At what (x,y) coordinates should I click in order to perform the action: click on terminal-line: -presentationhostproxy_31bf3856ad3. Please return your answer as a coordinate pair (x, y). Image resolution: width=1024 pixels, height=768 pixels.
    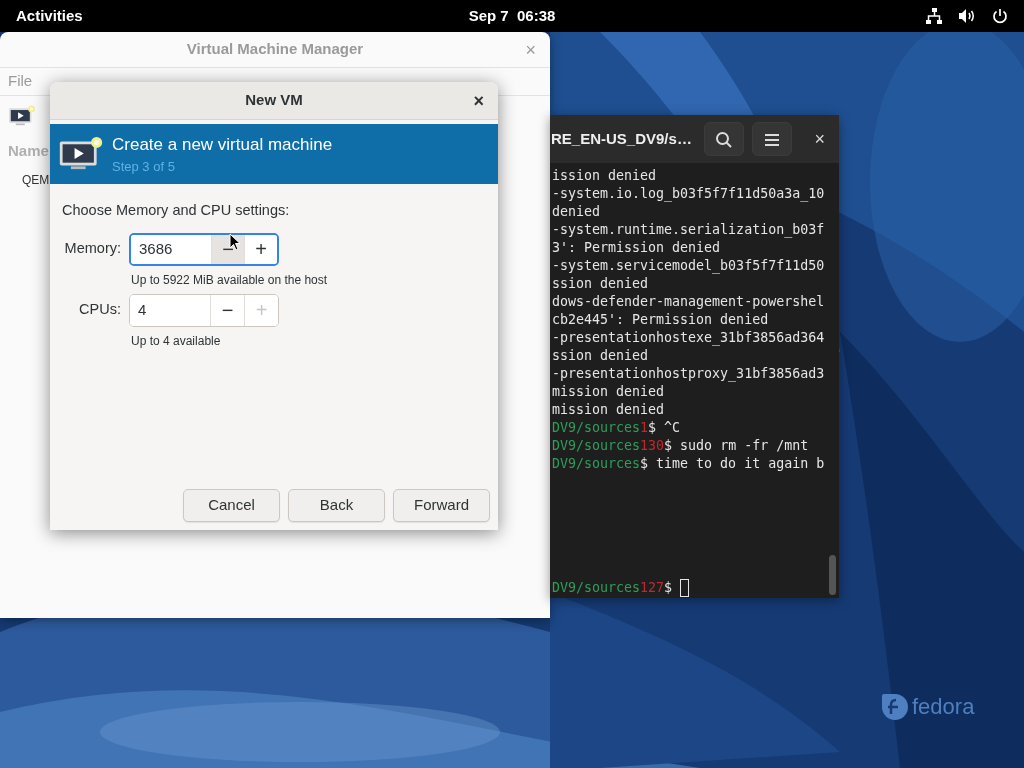
    Looking at the image, I should click on (688, 374).